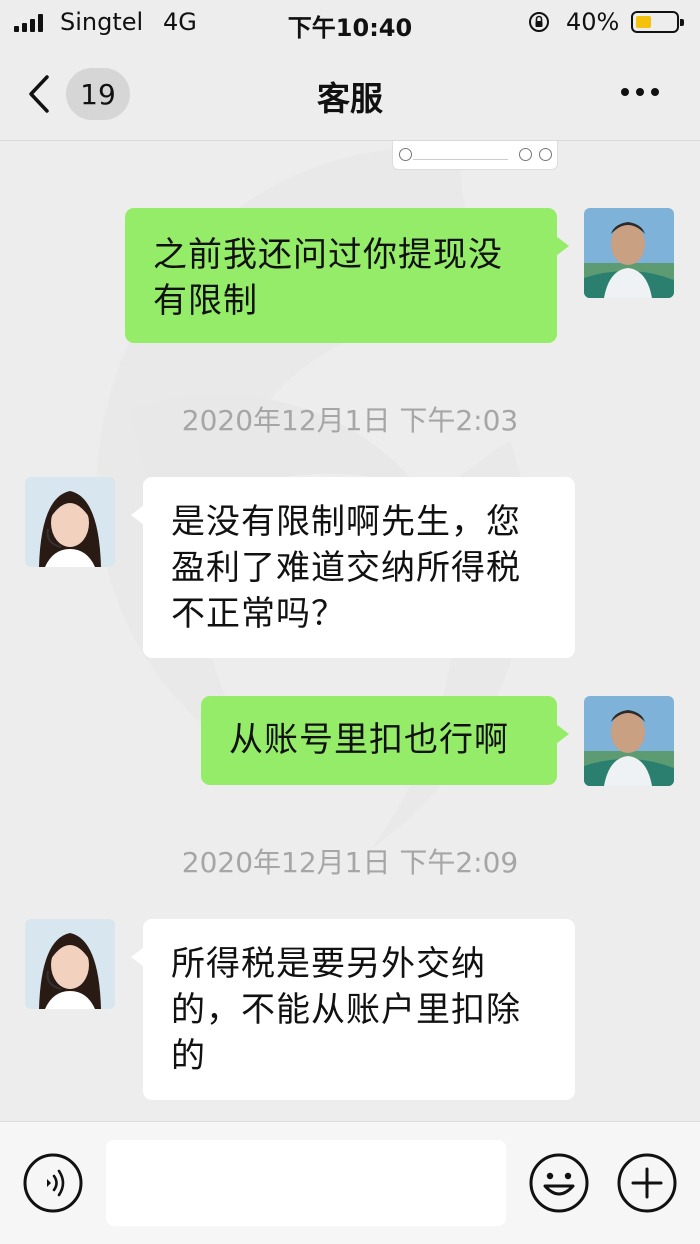  What do you see at coordinates (350, 420) in the screenshot?
I see `message-timestamp: 2020年12月1日 下午2:03` at bounding box center [350, 420].